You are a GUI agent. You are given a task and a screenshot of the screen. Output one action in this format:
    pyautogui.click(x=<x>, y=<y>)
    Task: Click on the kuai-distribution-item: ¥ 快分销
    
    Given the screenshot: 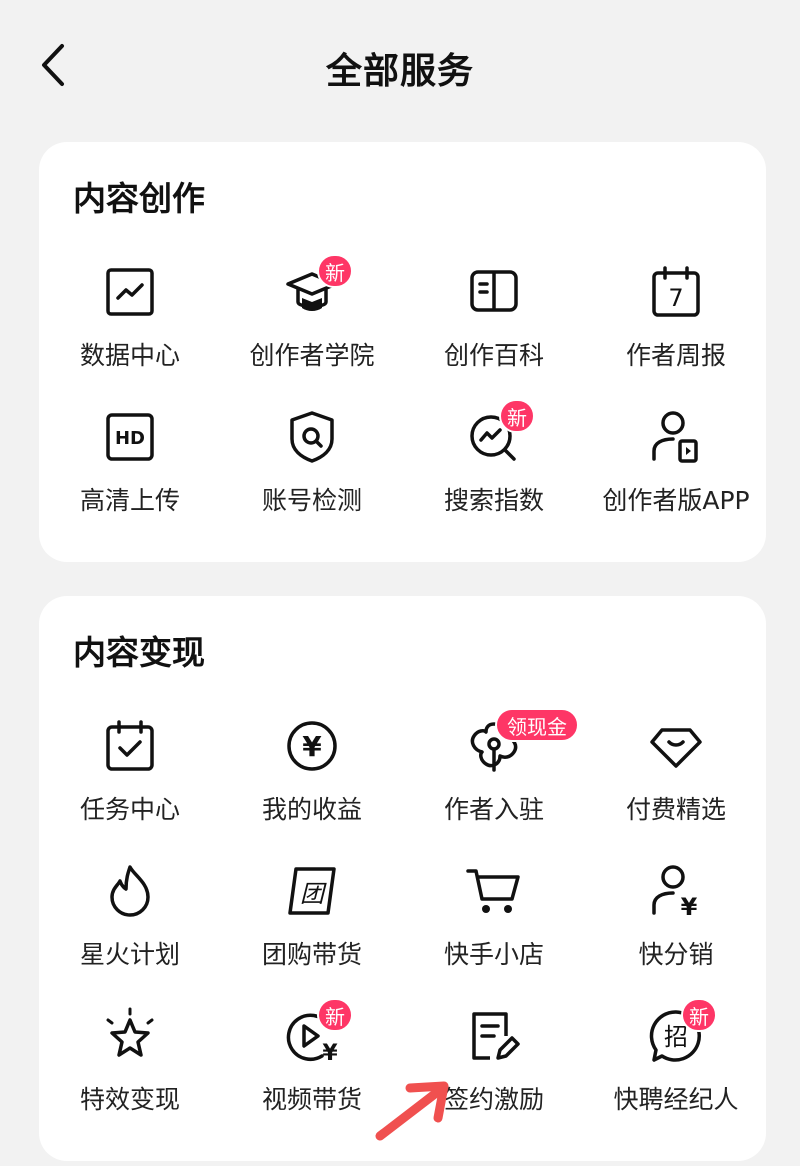 What is the action you would take?
    pyautogui.click(x=676, y=921)
    